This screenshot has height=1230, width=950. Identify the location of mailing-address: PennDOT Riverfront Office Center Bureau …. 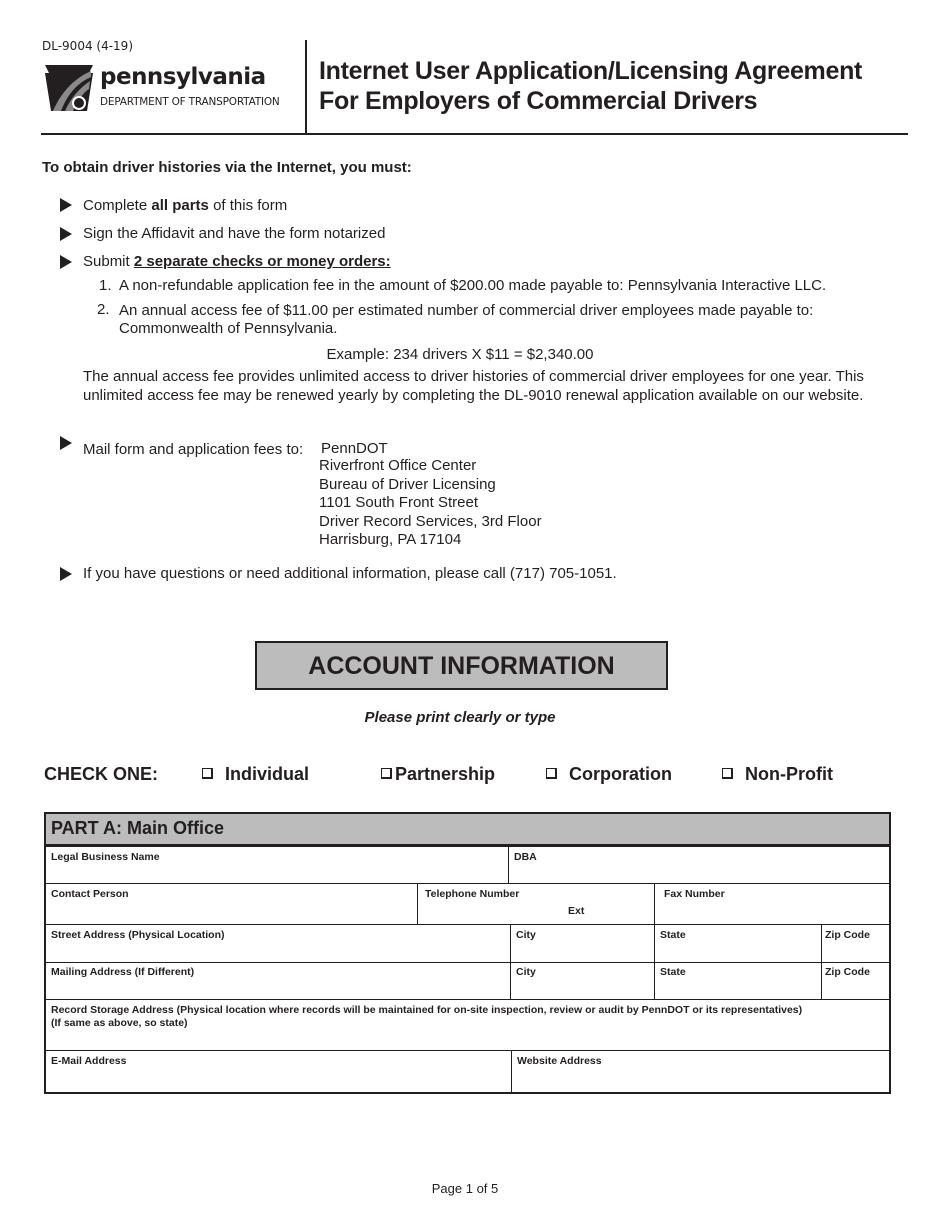
(430, 495).